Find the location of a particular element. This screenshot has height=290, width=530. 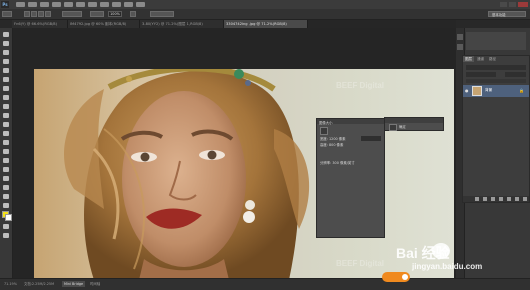

layer-thumbnail is located at coordinates (477, 91).